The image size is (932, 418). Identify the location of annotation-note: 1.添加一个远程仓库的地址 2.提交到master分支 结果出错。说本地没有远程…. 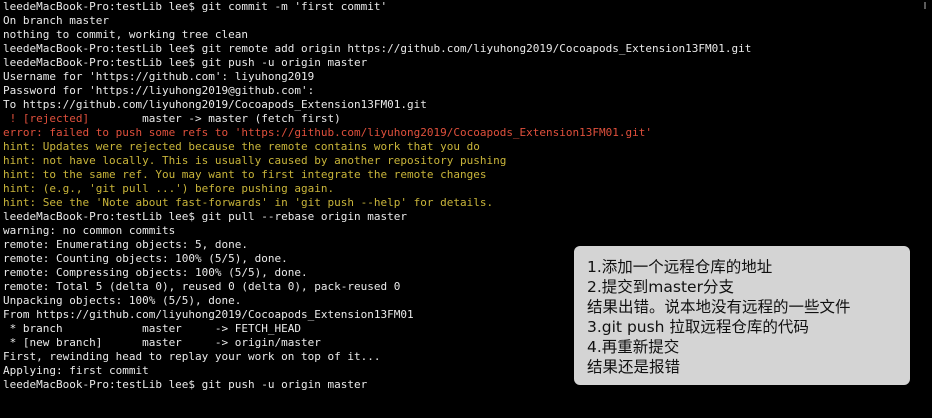
(742, 315).